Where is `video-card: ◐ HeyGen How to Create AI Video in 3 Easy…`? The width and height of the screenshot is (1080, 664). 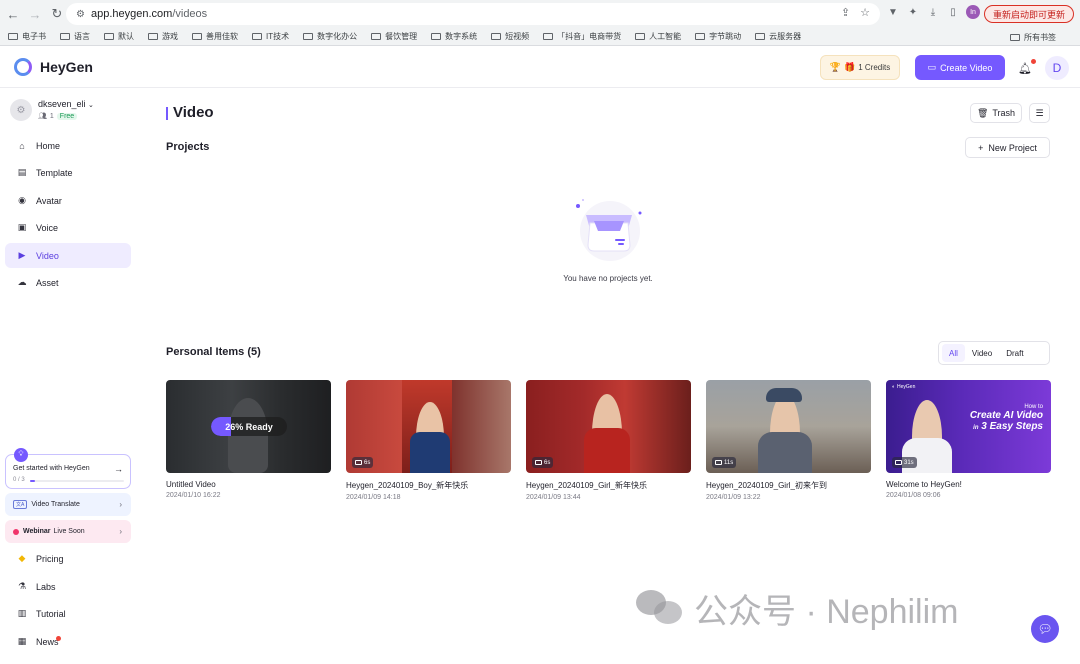
video-card: ◐ HeyGen How to Create AI Video in 3 Easy… is located at coordinates (968, 439).